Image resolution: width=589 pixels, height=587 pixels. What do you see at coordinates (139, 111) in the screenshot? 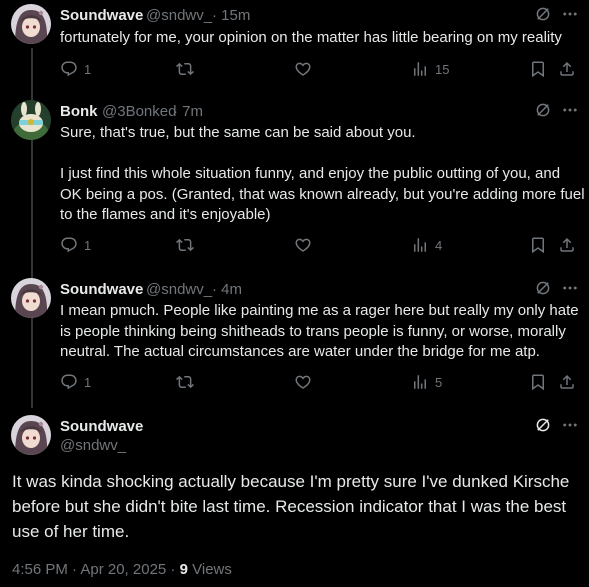
I see `author-handle: @3Bonked` at bounding box center [139, 111].